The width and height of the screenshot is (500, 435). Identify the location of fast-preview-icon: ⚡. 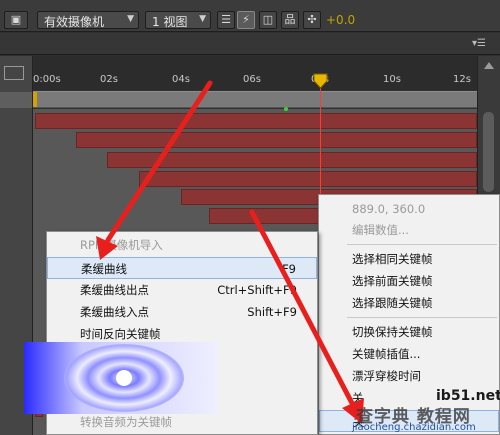
(246, 20).